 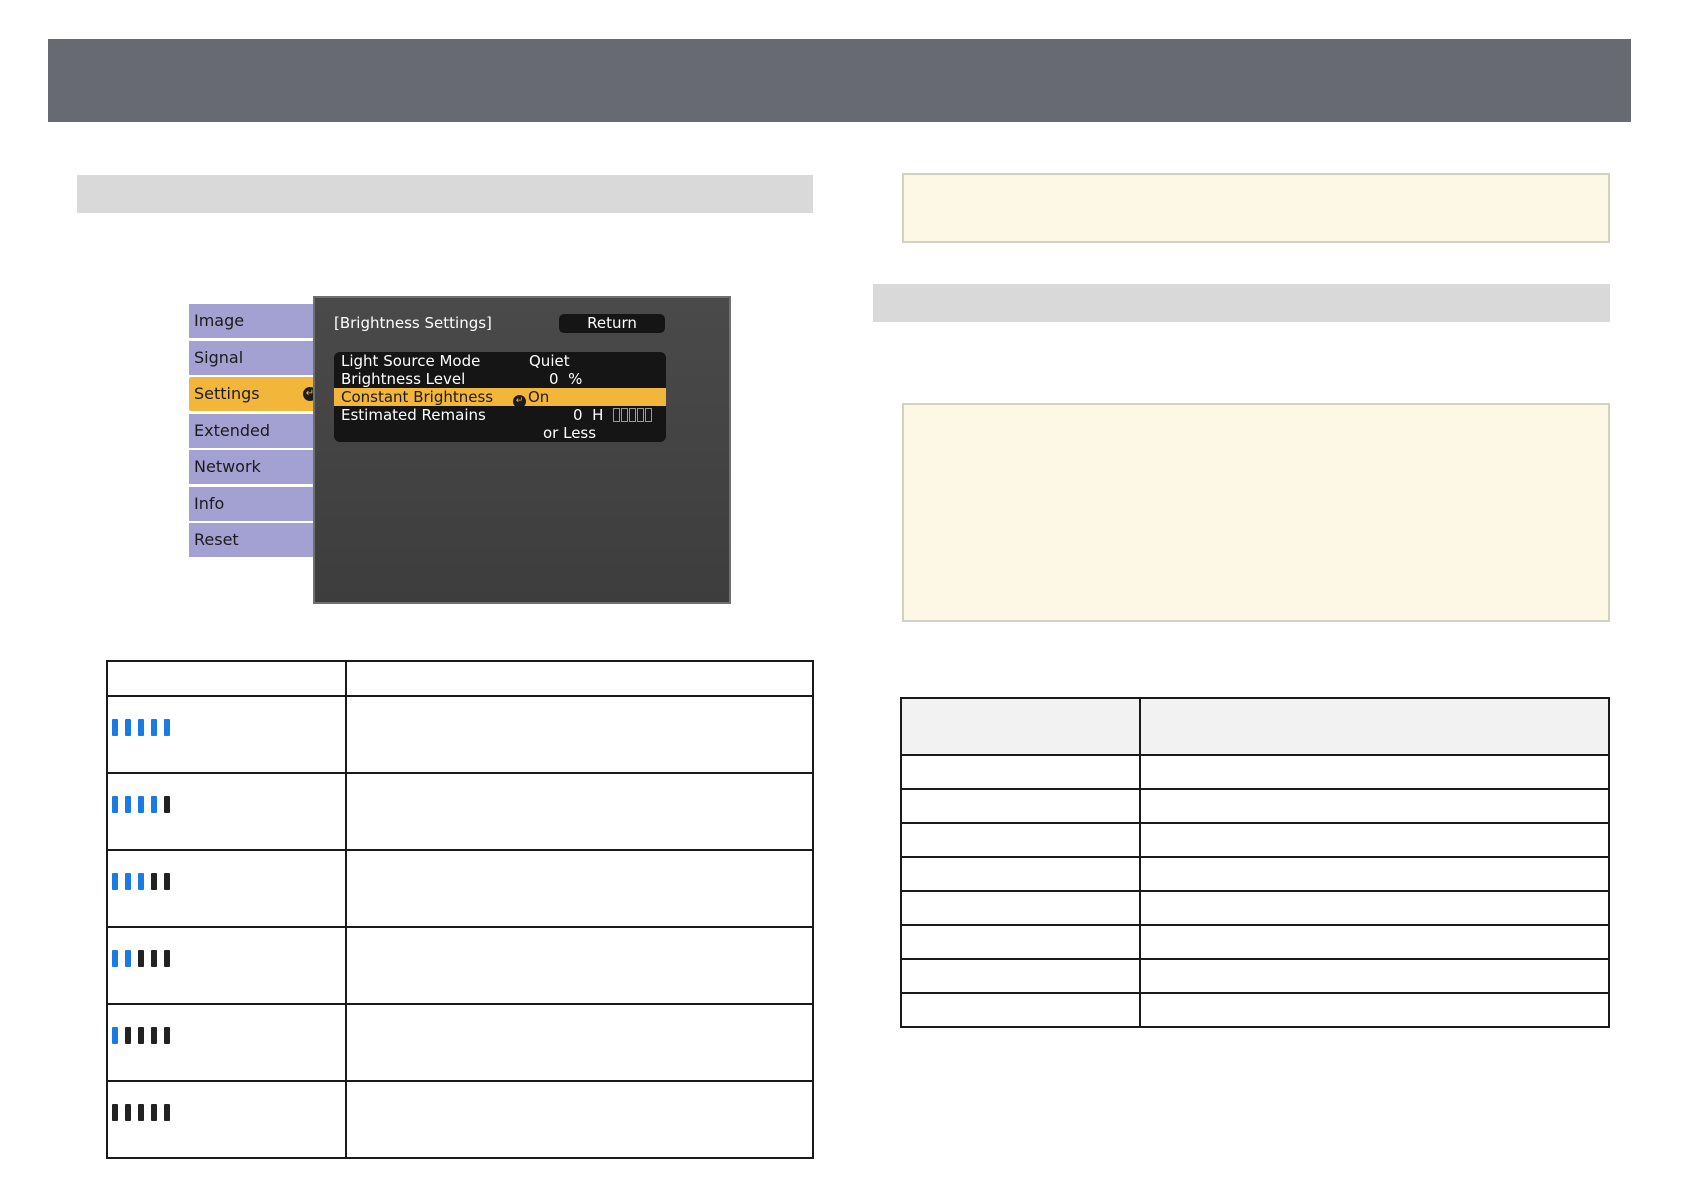 What do you see at coordinates (251, 467) in the screenshot?
I see `osd-tab-network: Network` at bounding box center [251, 467].